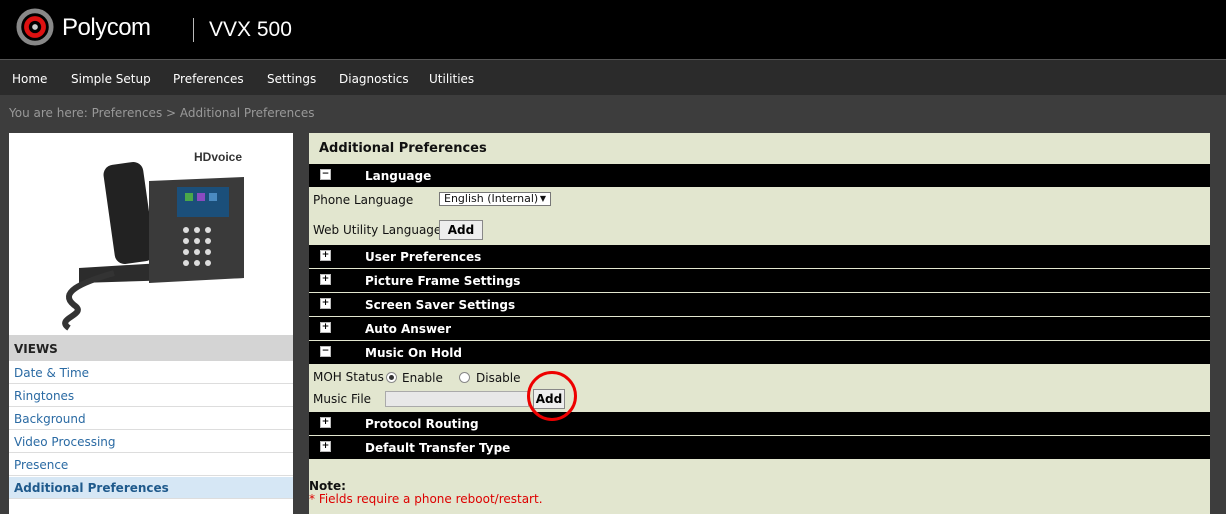  Describe the element at coordinates (451, 79) in the screenshot. I see `nav-utilities: Utilities` at that location.